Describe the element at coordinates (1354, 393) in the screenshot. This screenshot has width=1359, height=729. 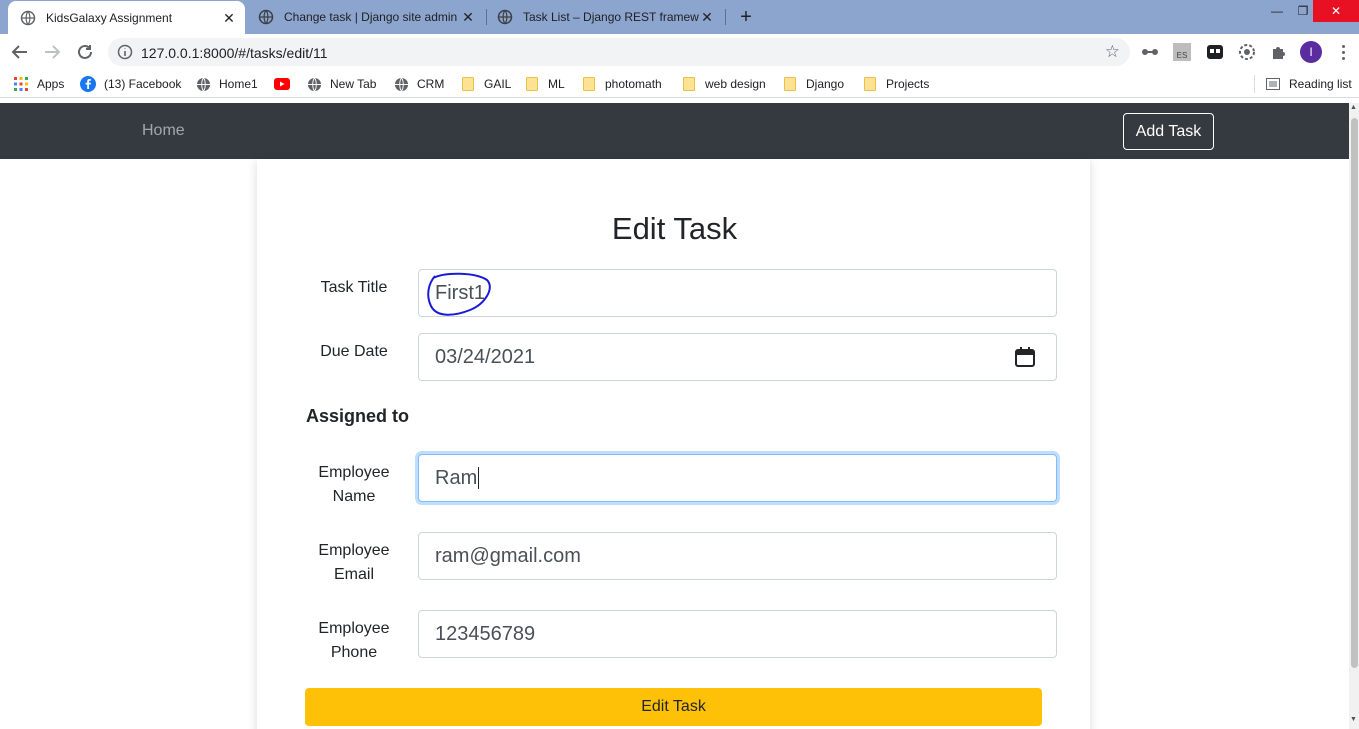
I see `scrollbar-thumb` at that location.